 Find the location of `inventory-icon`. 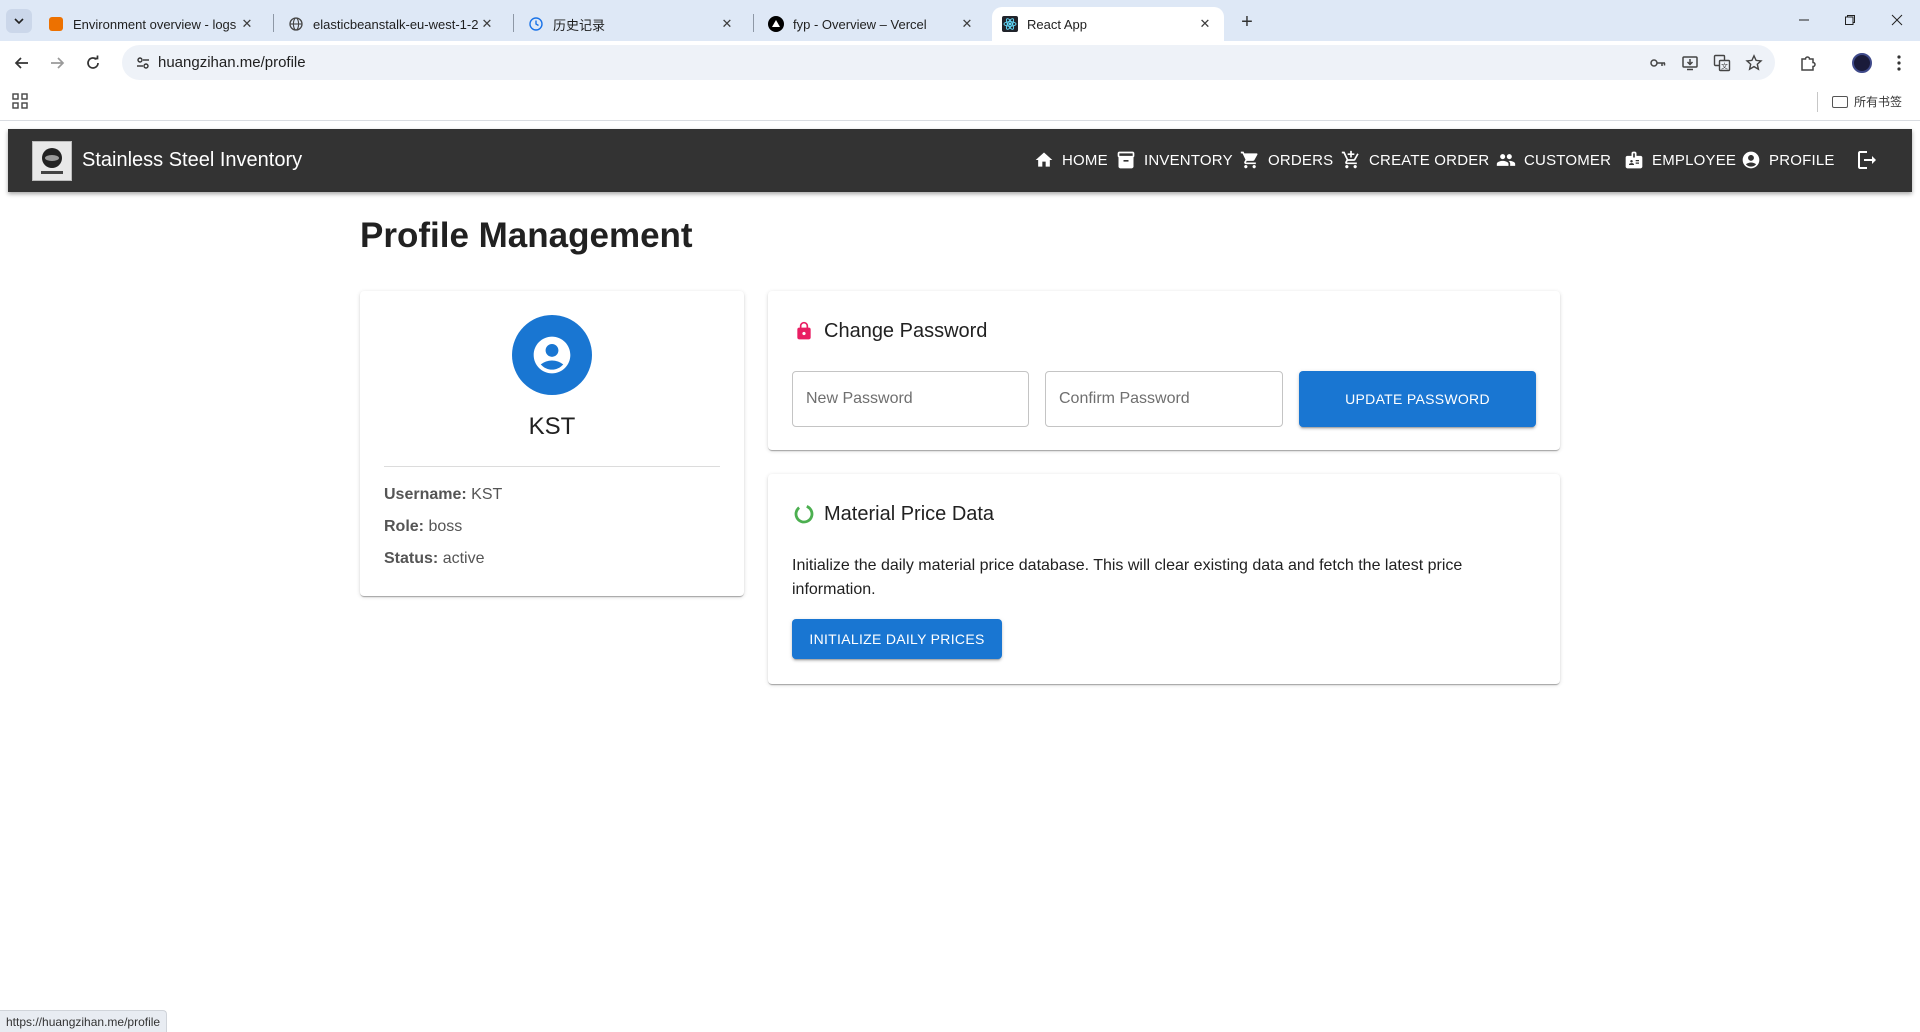

inventory-icon is located at coordinates (1126, 160).